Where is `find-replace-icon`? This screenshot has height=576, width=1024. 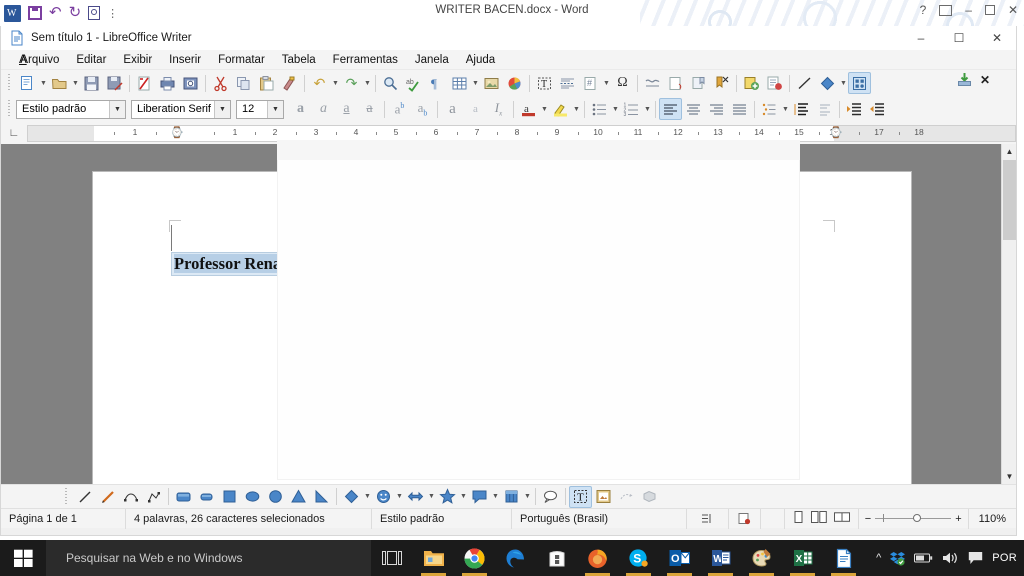 find-replace-icon is located at coordinates (390, 83).